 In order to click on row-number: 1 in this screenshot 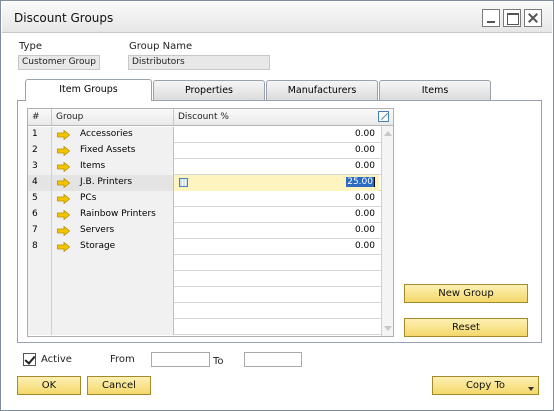, I will do `click(40, 135)`.